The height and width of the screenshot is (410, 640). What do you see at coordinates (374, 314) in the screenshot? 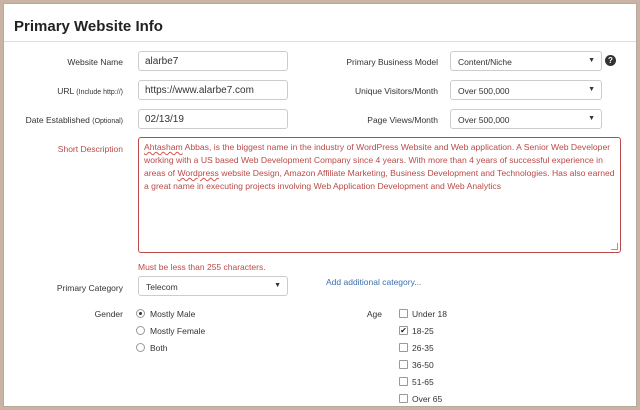
I see `age-label: Age` at bounding box center [374, 314].